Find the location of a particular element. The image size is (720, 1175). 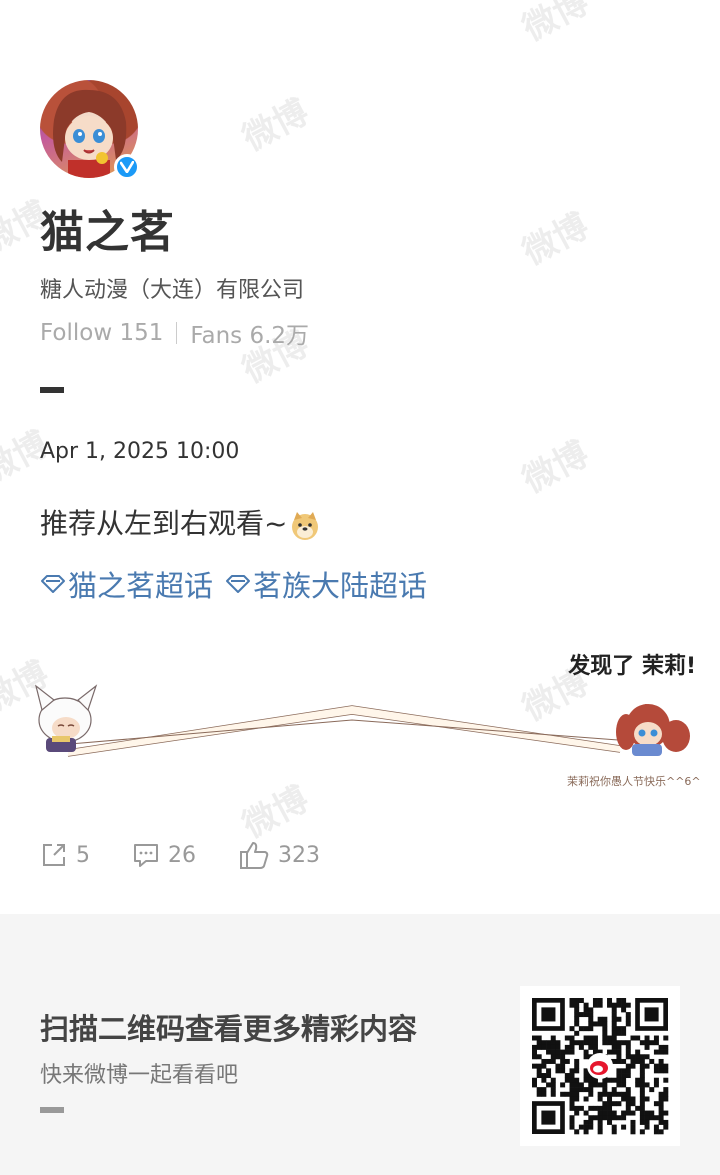

post-text: 推荐从左到右观看~ is located at coordinates (180, 522).